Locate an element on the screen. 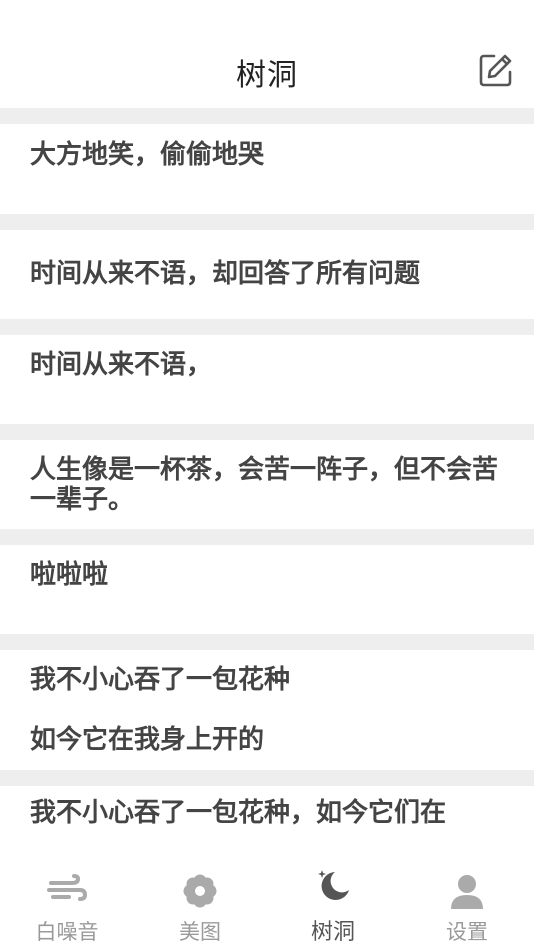  wind-icon is located at coordinates (67, 887).